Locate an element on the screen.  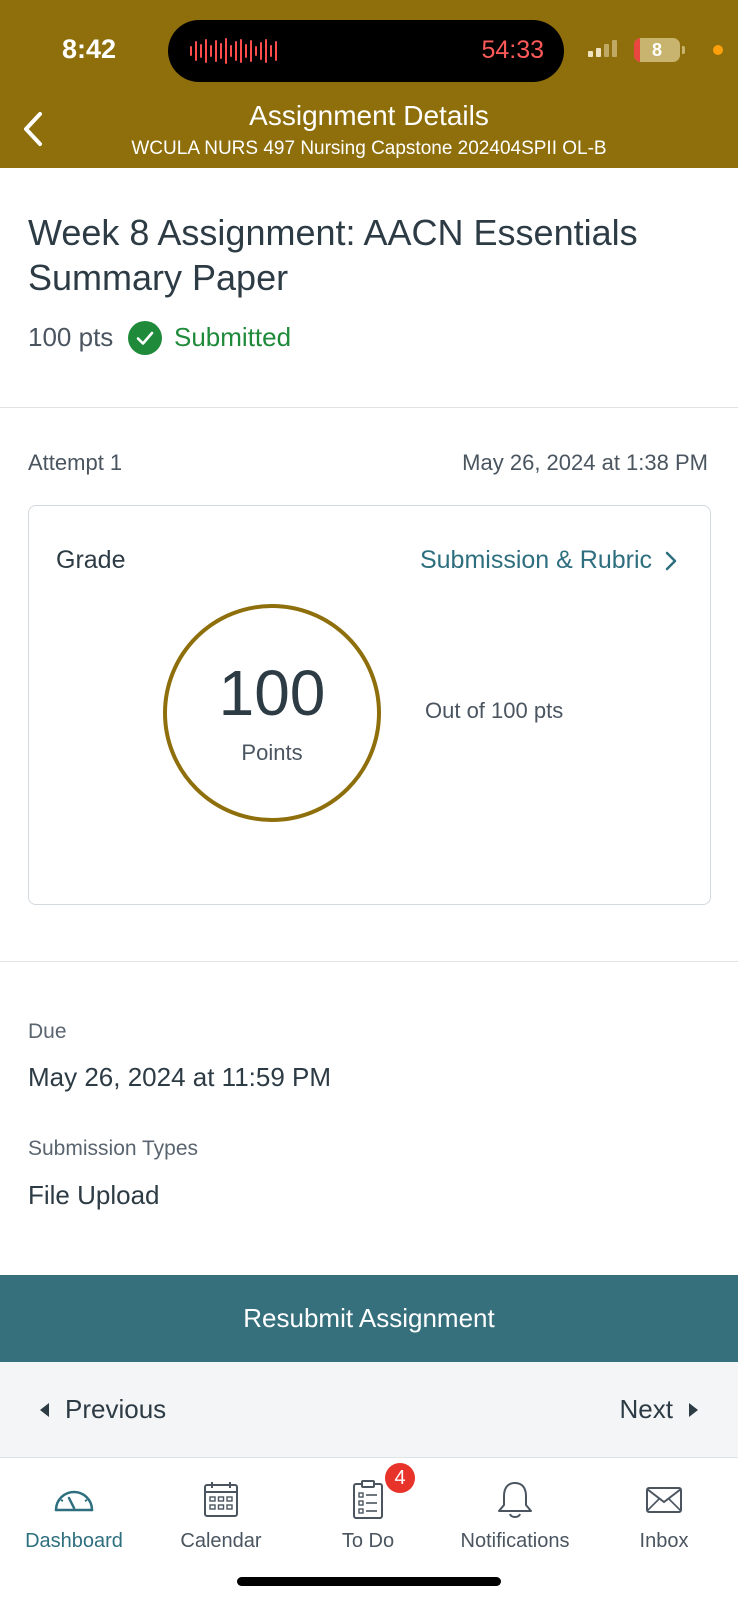
audio-waveform-icon is located at coordinates (233, 51).